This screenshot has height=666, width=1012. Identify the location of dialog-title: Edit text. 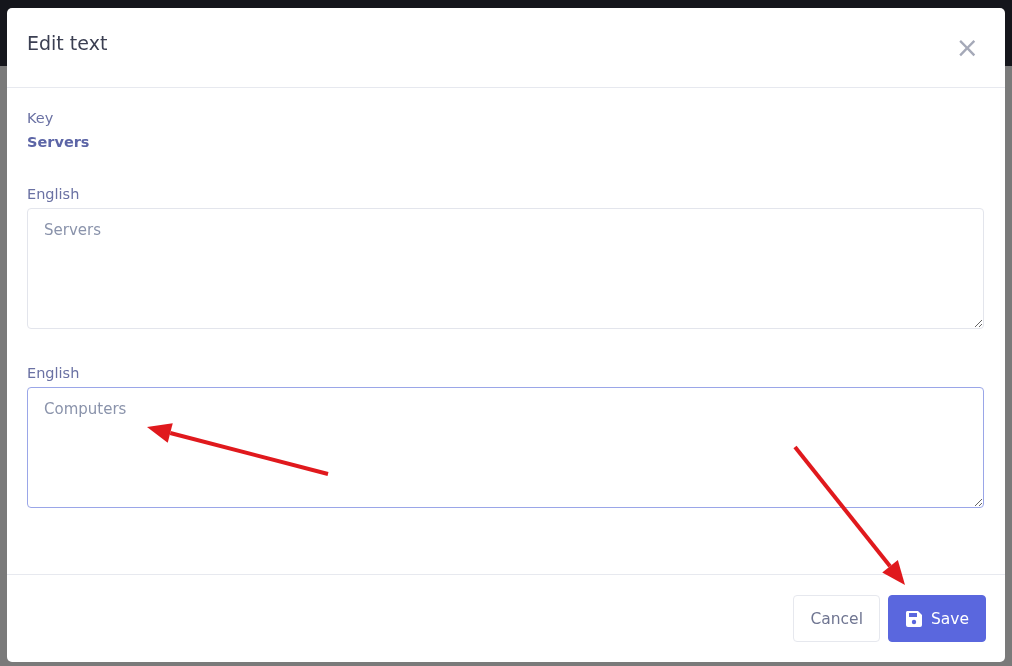
(67, 42).